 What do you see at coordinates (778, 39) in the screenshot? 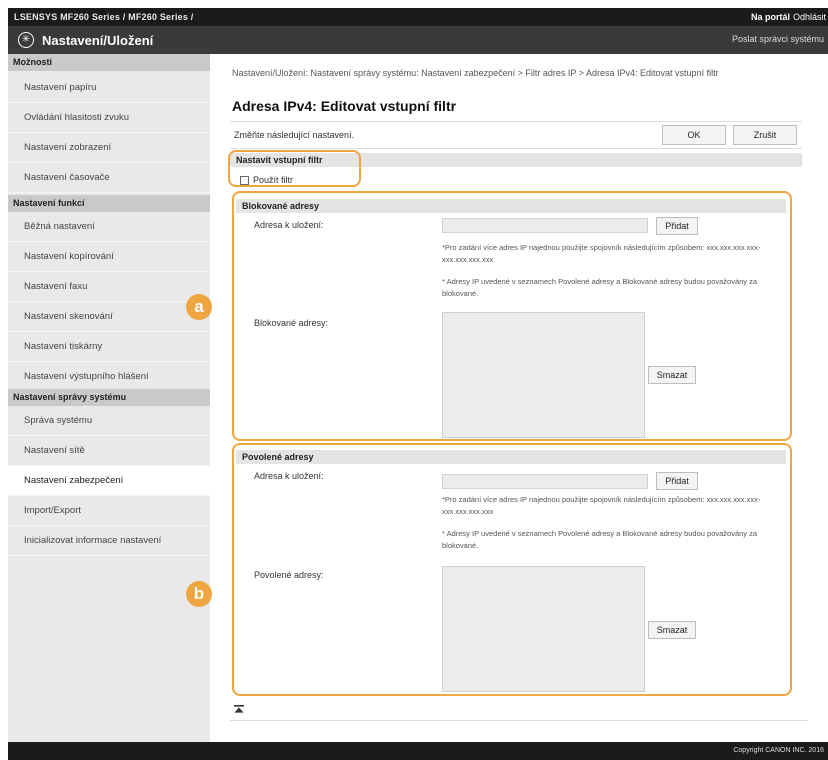
I see `mail-admin-link: Poslat správci systému` at bounding box center [778, 39].